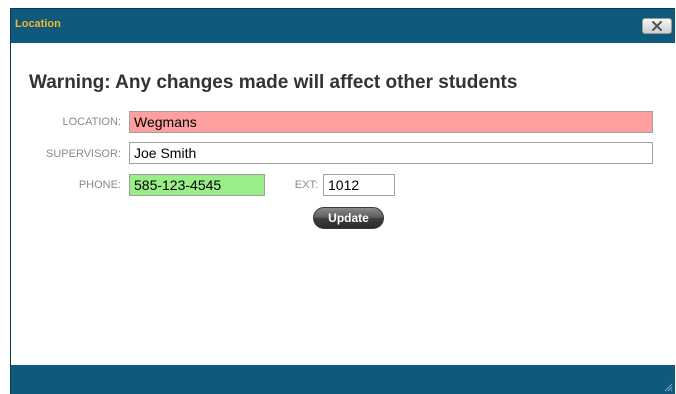  Describe the element at coordinates (391, 122) in the screenshot. I see `location-input` at that location.